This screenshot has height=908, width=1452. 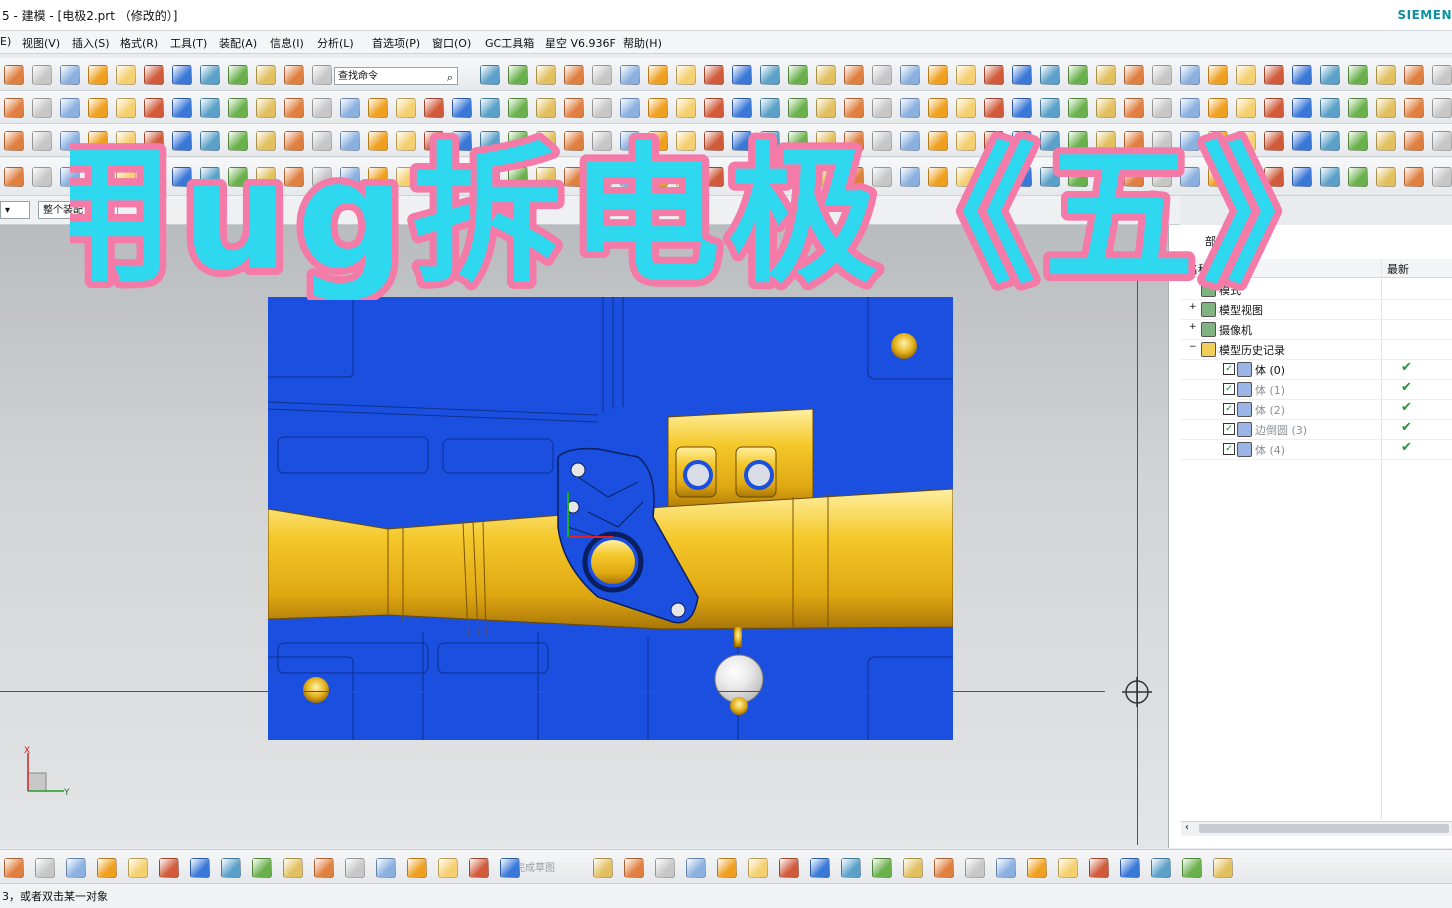 What do you see at coordinates (450, 78) in the screenshot?
I see `search-icon: ⌕` at bounding box center [450, 78].